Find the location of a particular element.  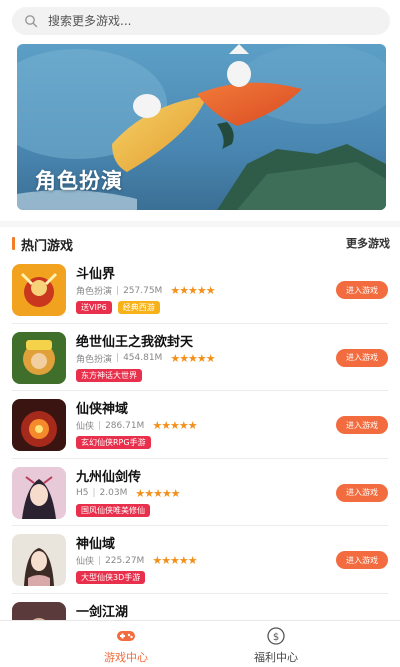

game-tags: 玄幻仙侠RPG手游 is located at coordinates (113, 443).